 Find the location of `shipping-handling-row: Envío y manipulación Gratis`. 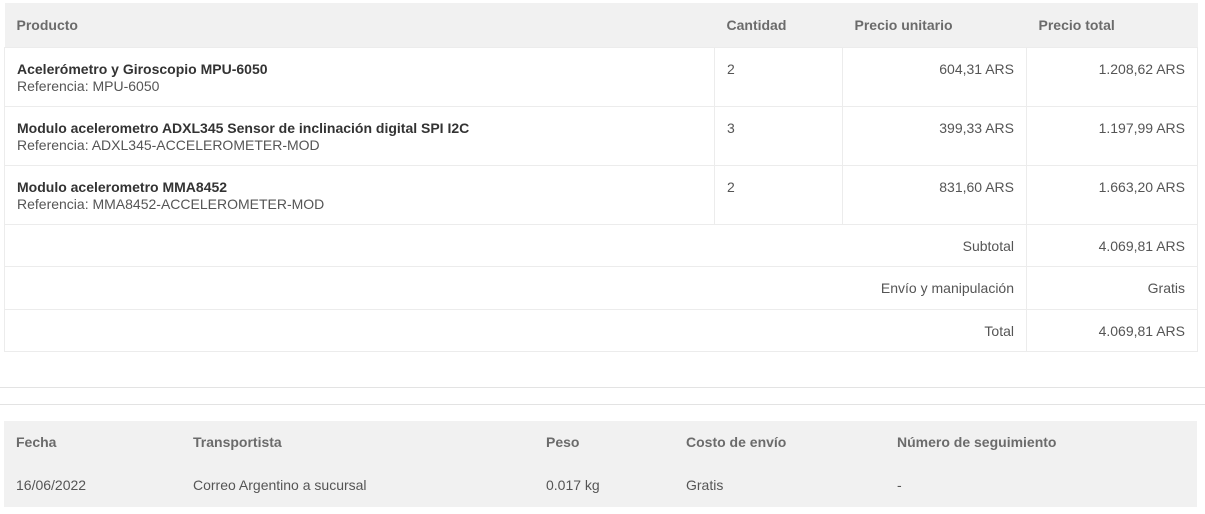

shipping-handling-row: Envío y manipulación Gratis is located at coordinates (601, 288).